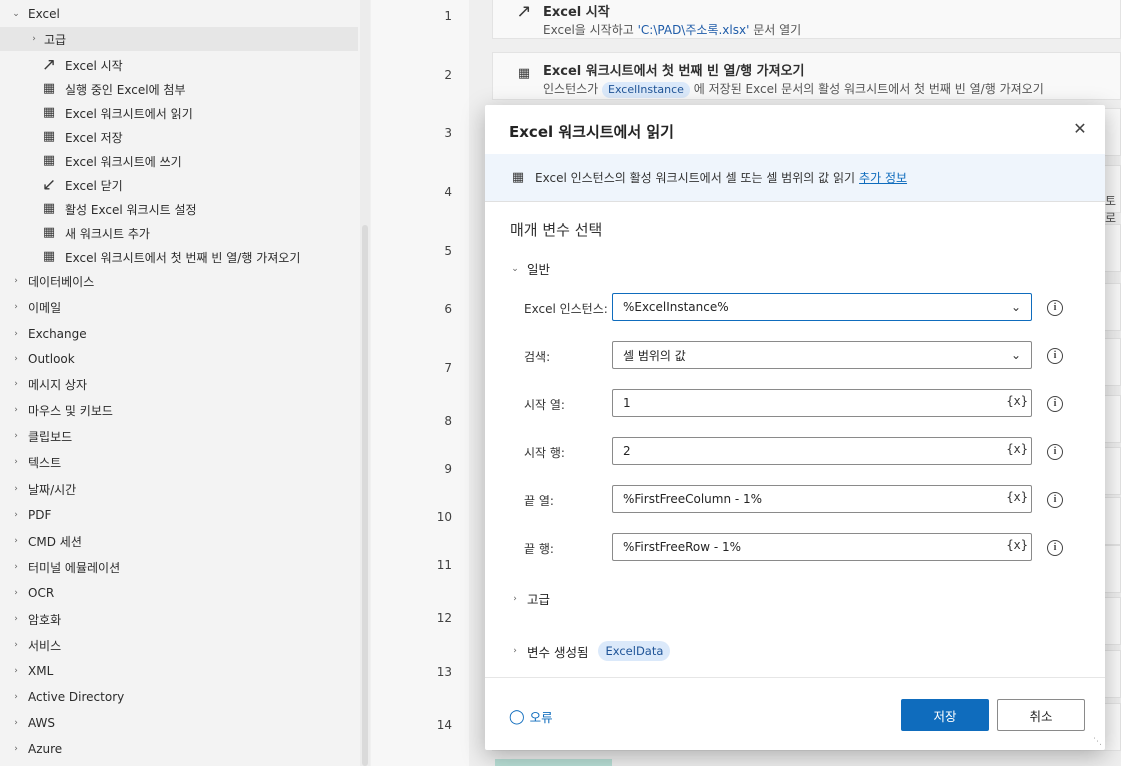  Describe the element at coordinates (822, 355) in the screenshot. I see `retrieve-dropdown: 셀 범위의 값 ⌄` at that location.